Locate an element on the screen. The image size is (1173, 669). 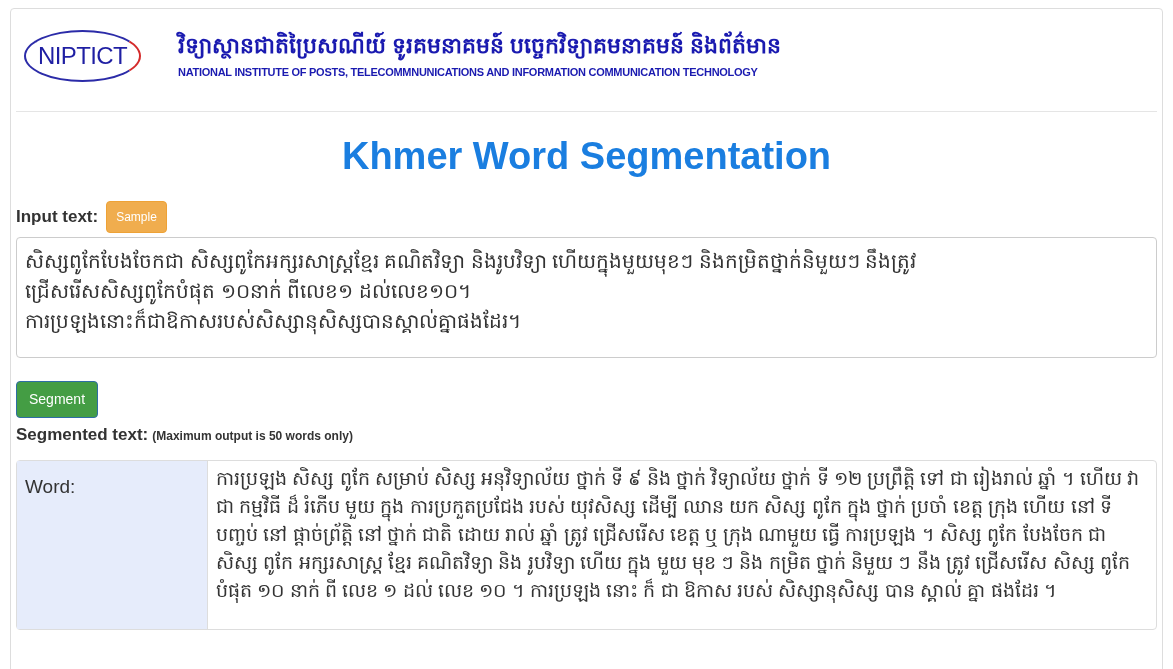
output-label: Segmented text: is located at coordinates (82, 435).